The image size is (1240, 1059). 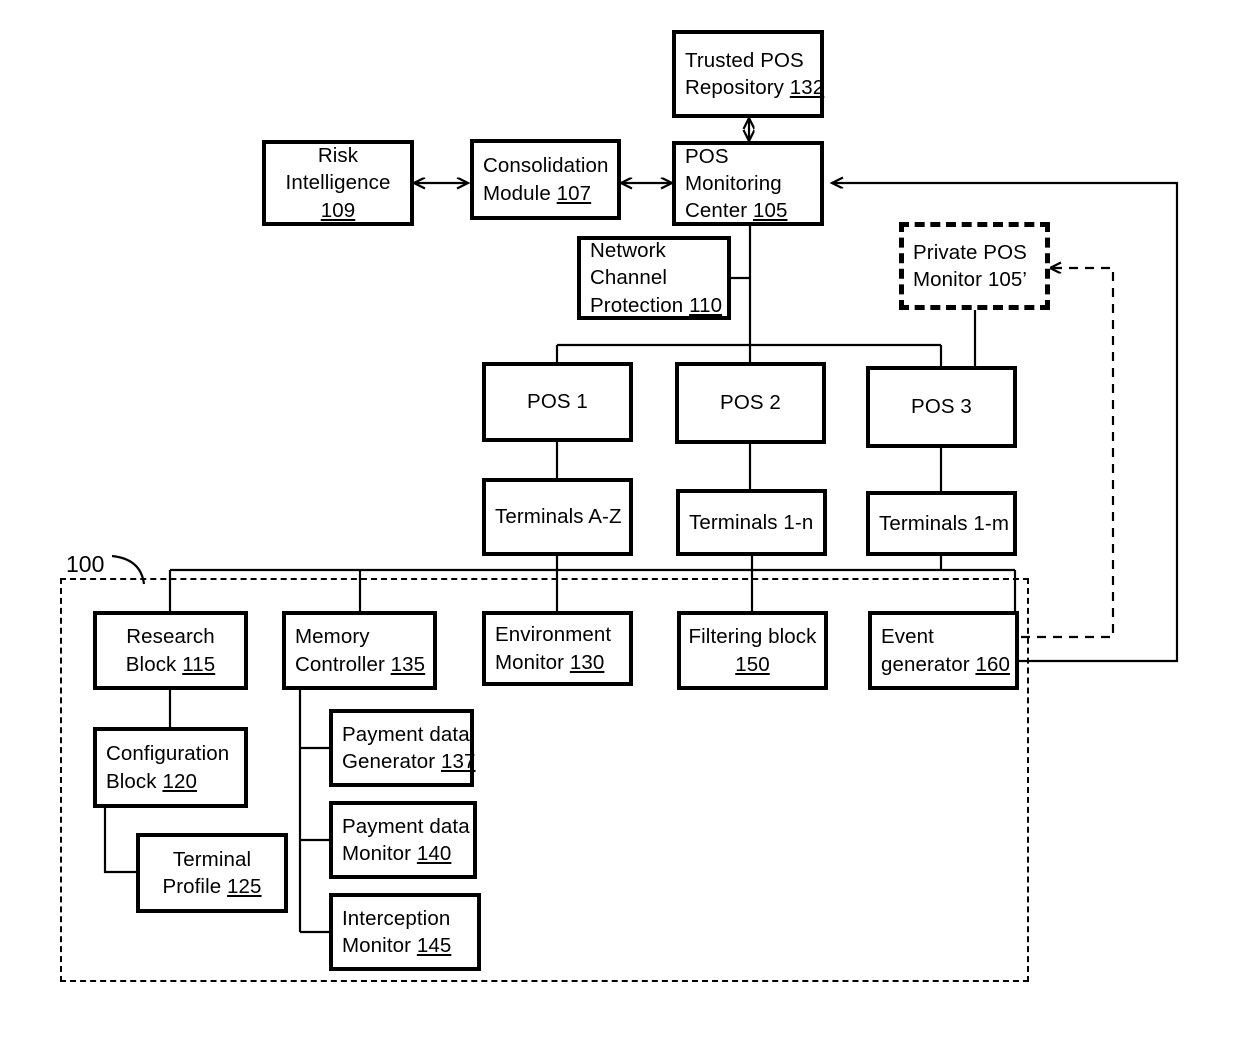 I want to click on node-line: Terminals 1-m, so click(x=944, y=523).